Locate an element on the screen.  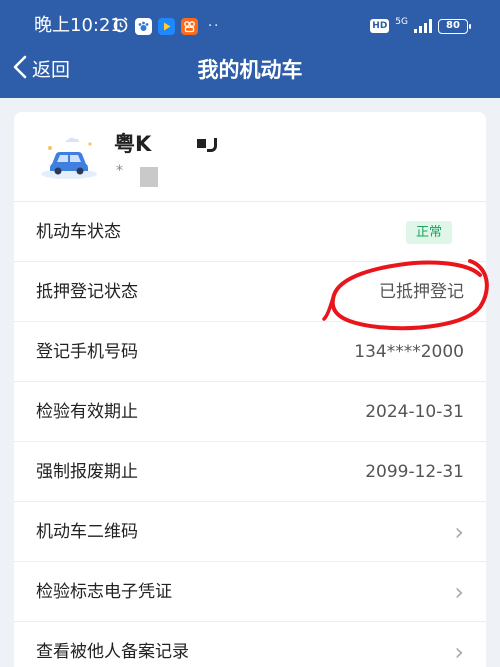
row-label: 检验标志电子凭证 is located at coordinates (104, 592).